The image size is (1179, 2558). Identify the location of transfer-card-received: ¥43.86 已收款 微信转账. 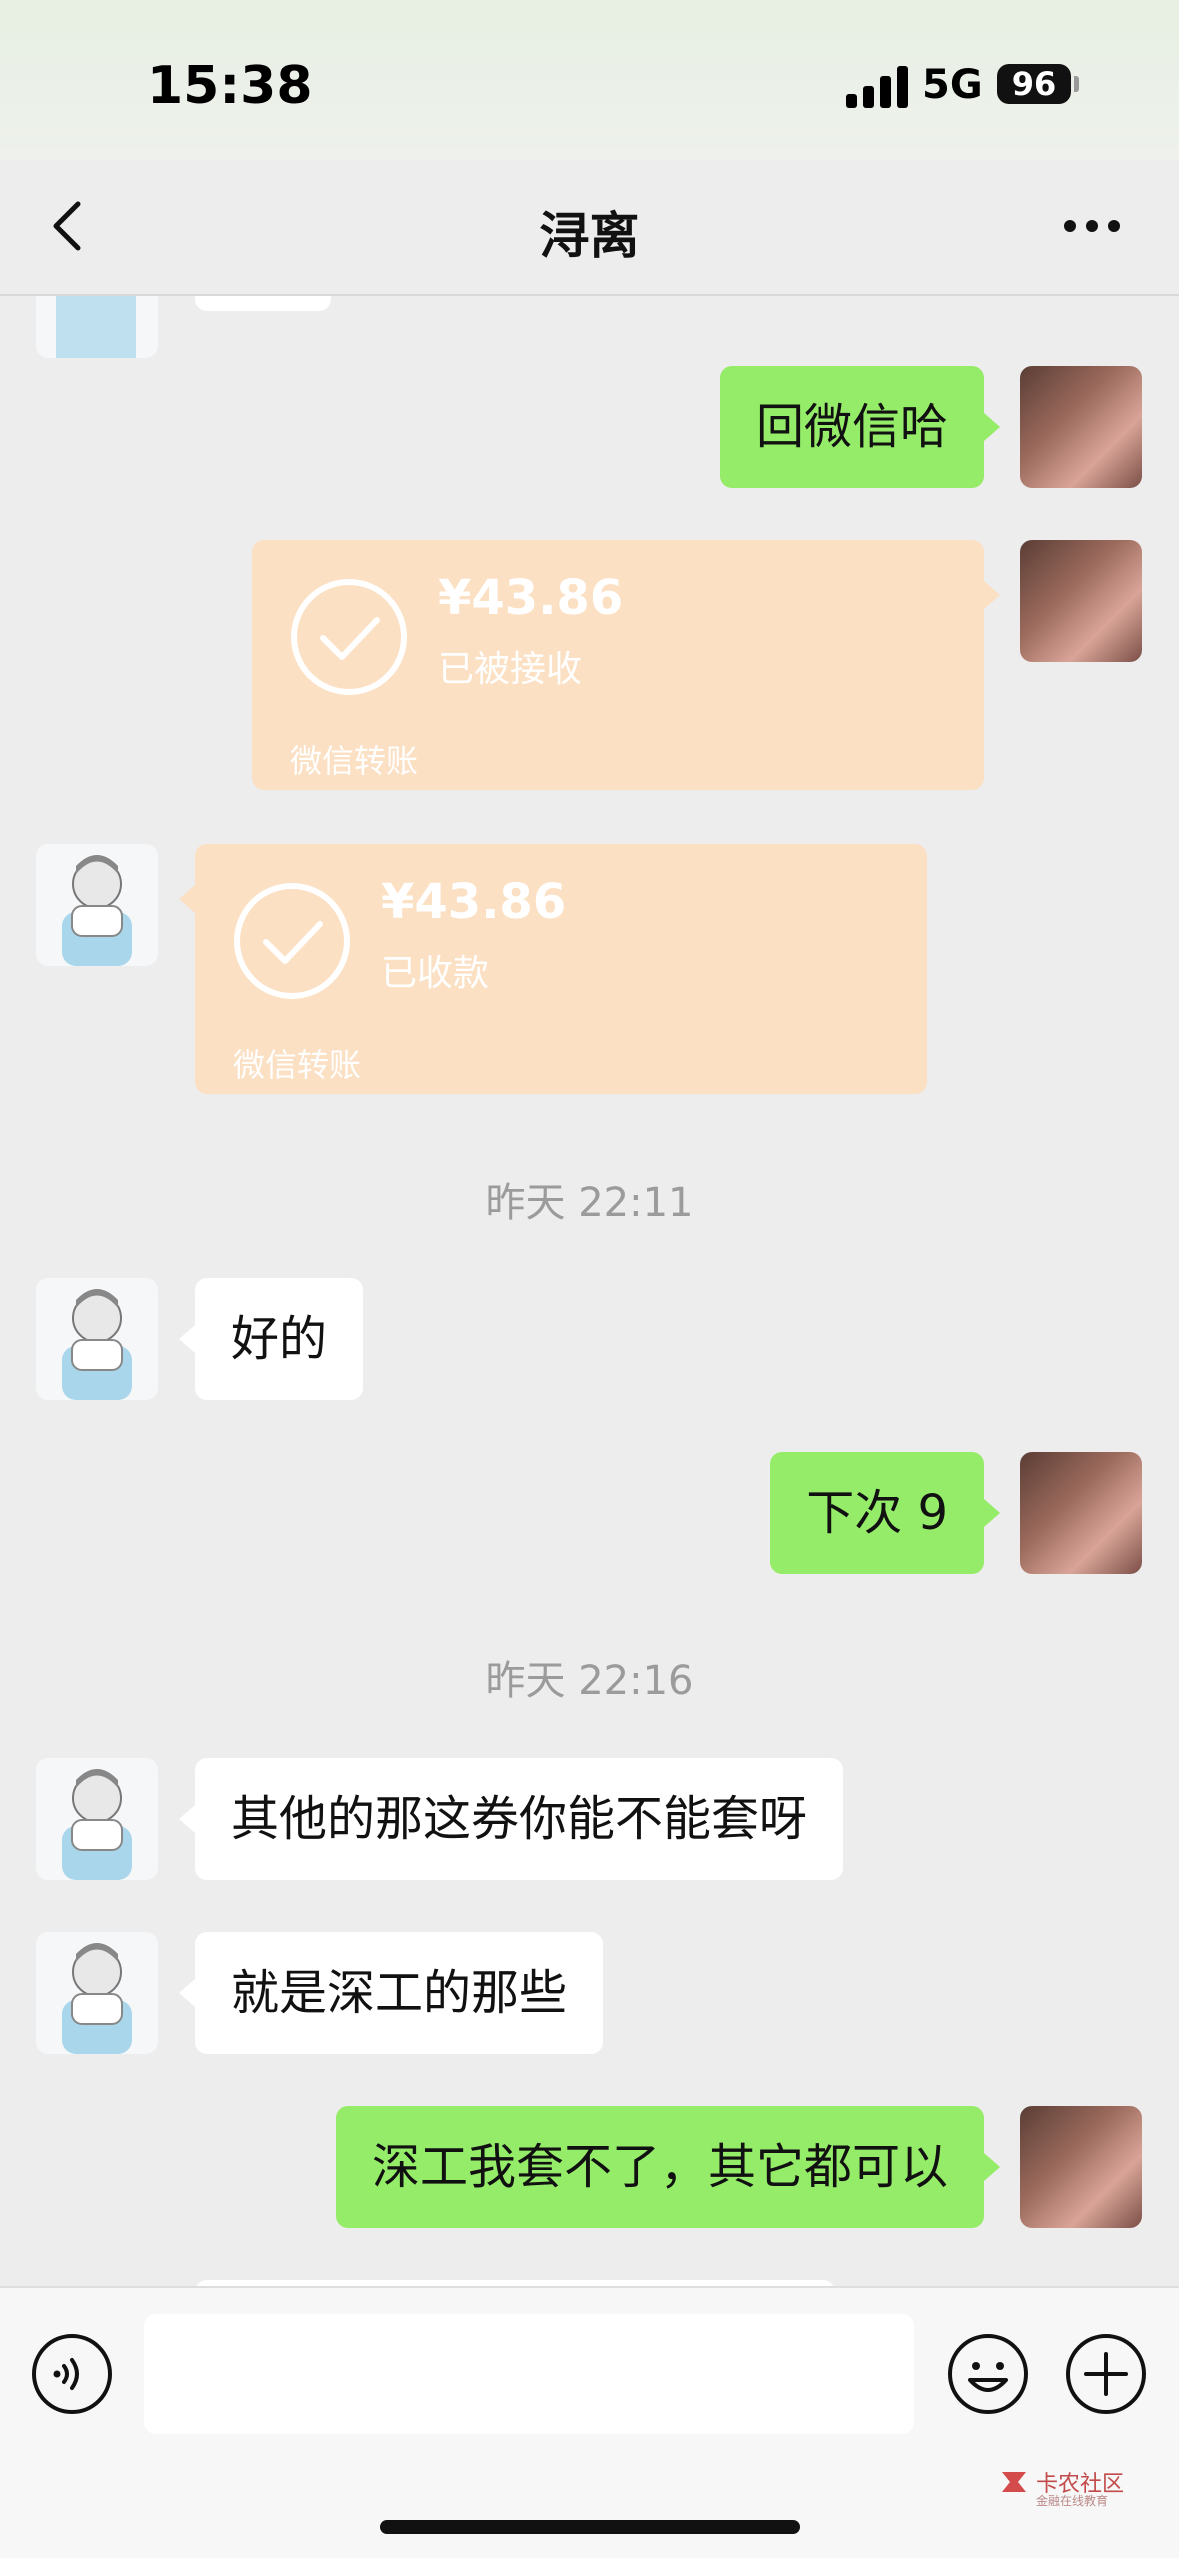
(561, 969).